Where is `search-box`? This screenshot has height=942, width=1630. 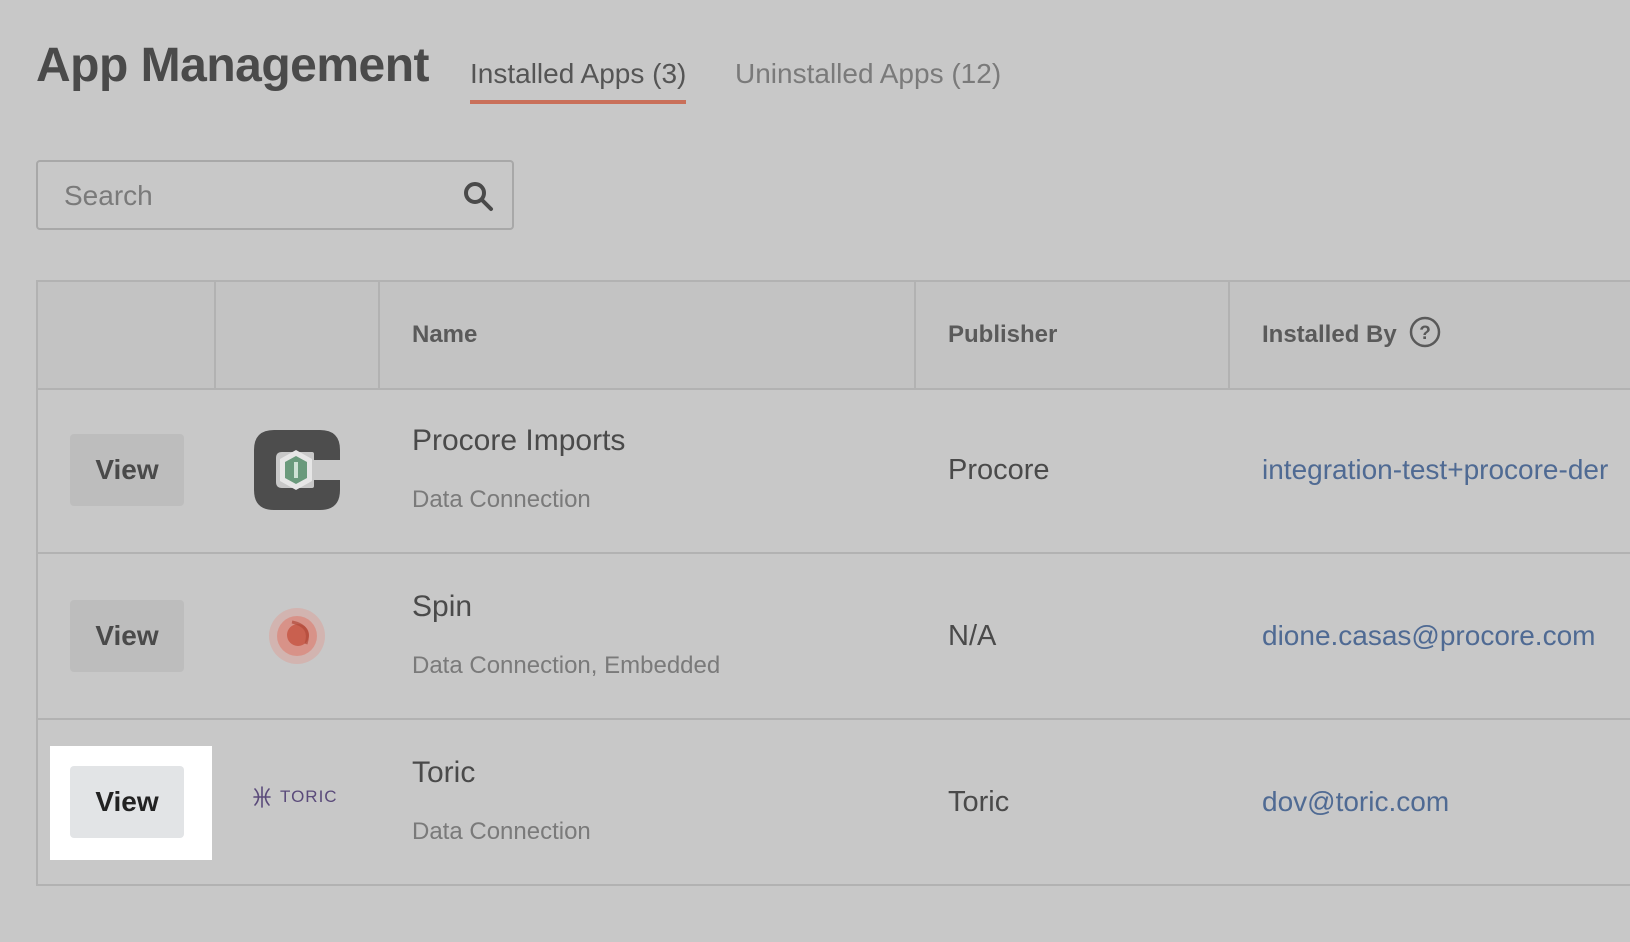
search-box is located at coordinates (275, 195).